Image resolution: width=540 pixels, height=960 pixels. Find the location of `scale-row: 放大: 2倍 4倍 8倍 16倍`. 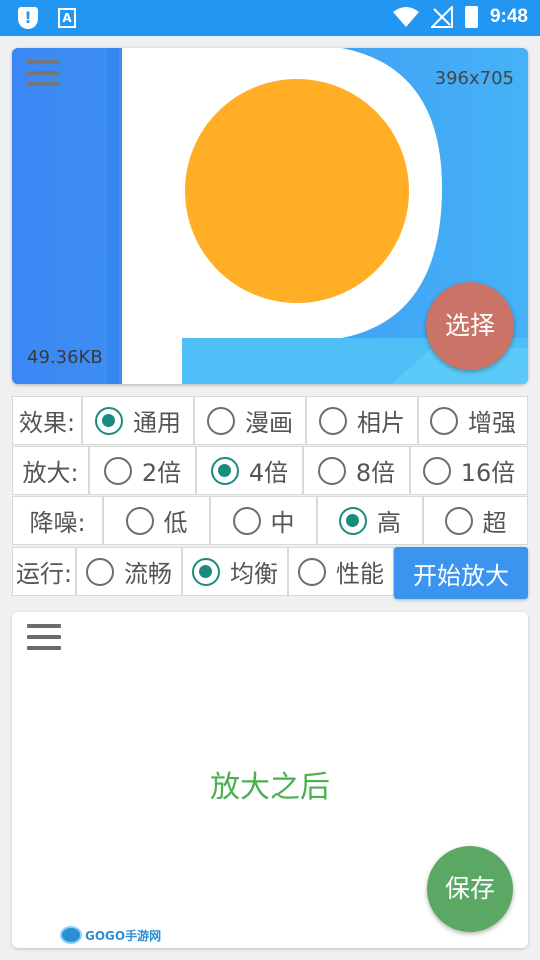

scale-row: 放大: 2倍 4倍 8倍 16倍 is located at coordinates (270, 470).